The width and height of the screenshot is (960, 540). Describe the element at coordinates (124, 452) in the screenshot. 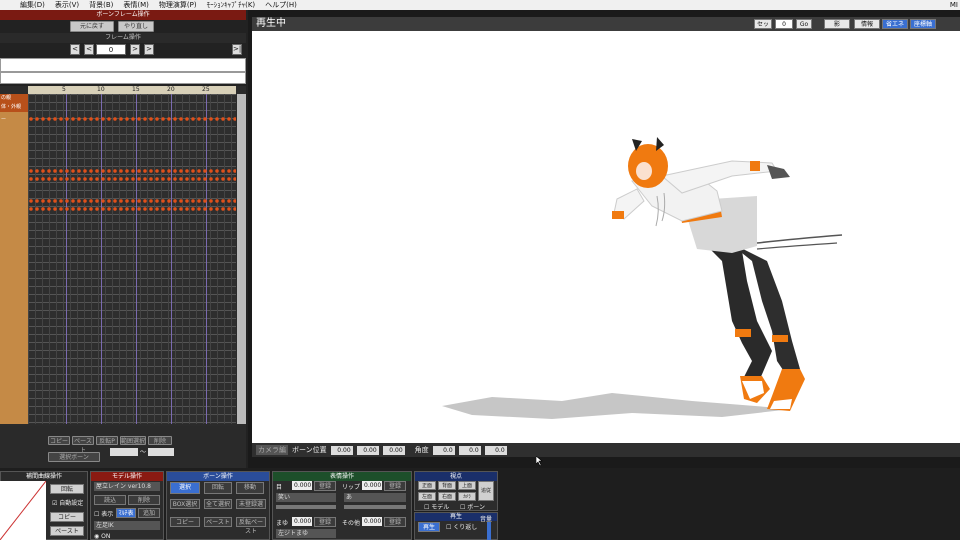

I see `range-start-input` at that location.